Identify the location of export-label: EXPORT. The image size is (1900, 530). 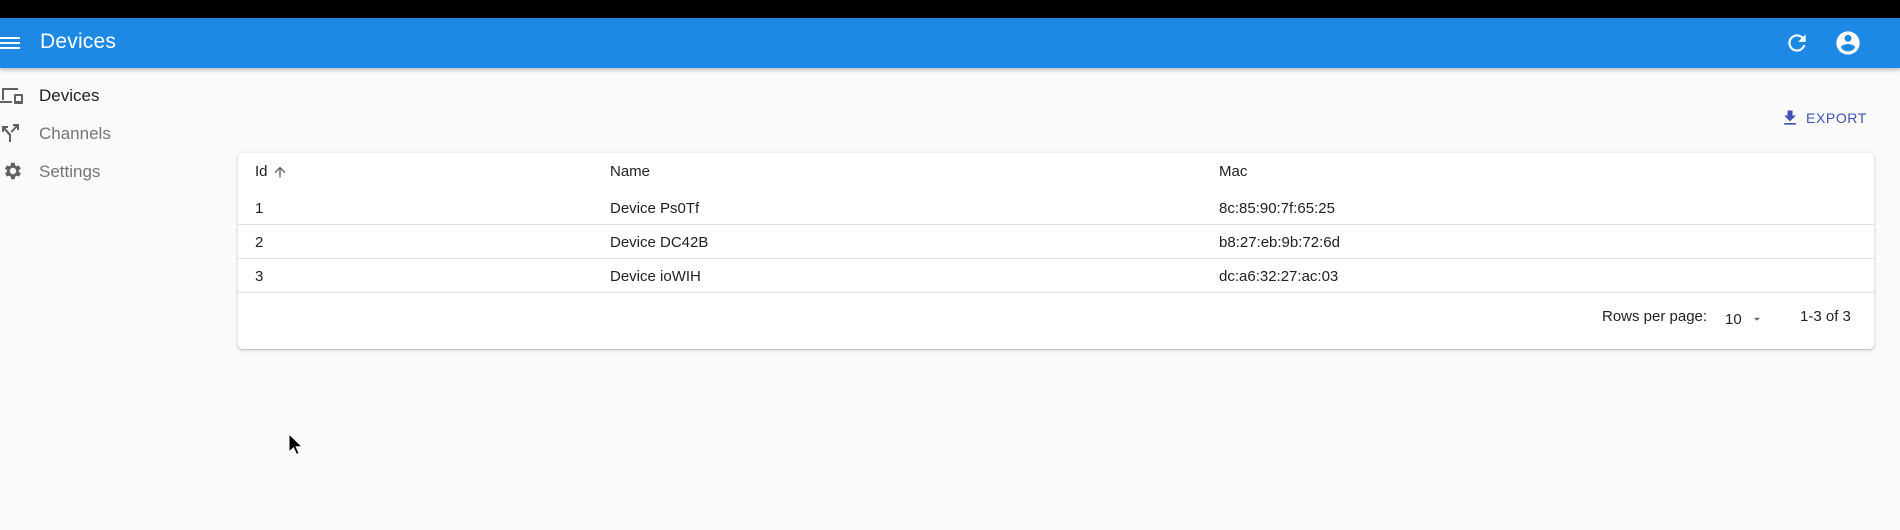
(1836, 118).